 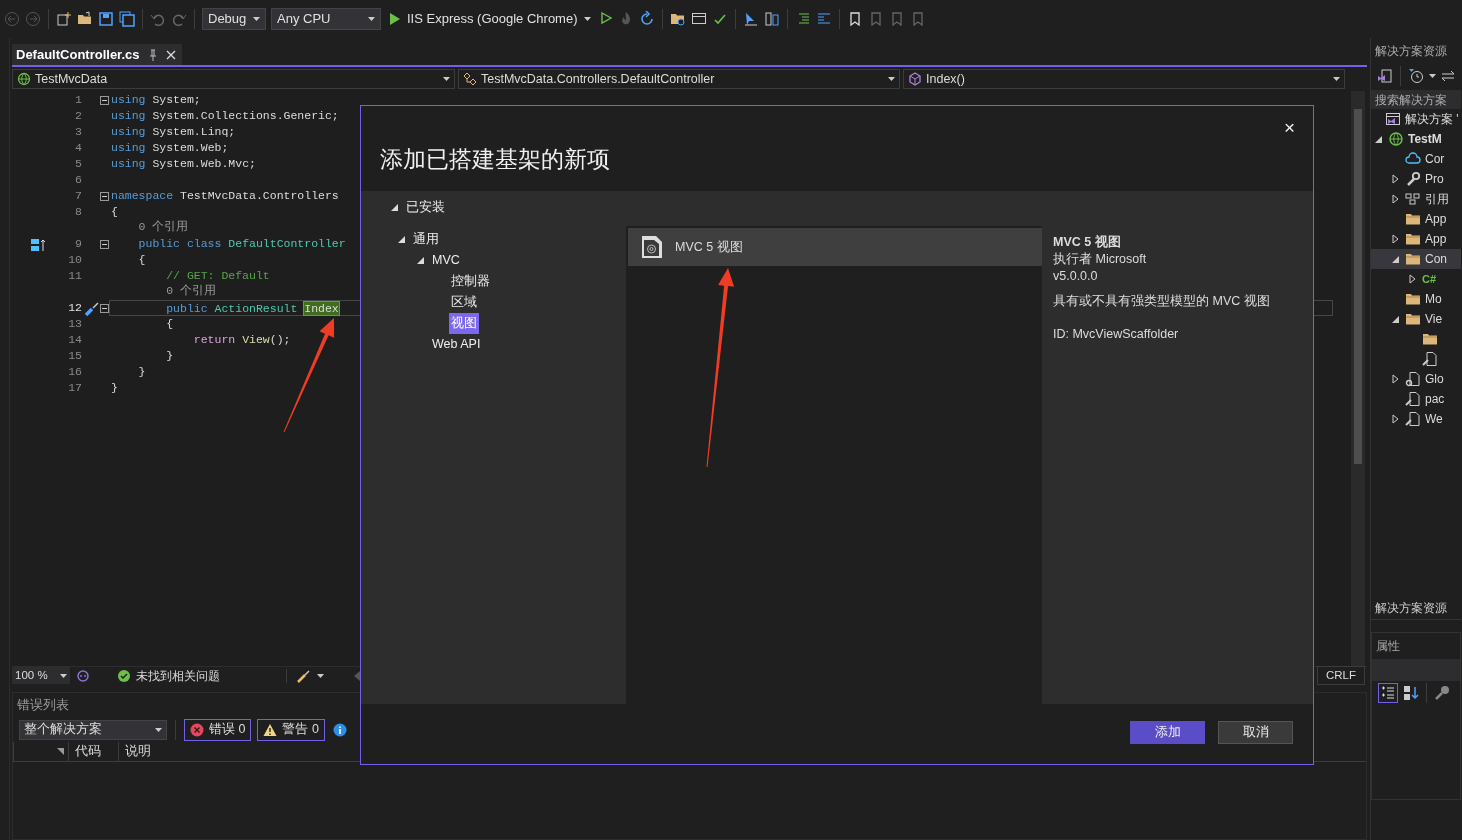 I want to click on scope-dropdown: 整个解决方案, so click(x=93, y=729).